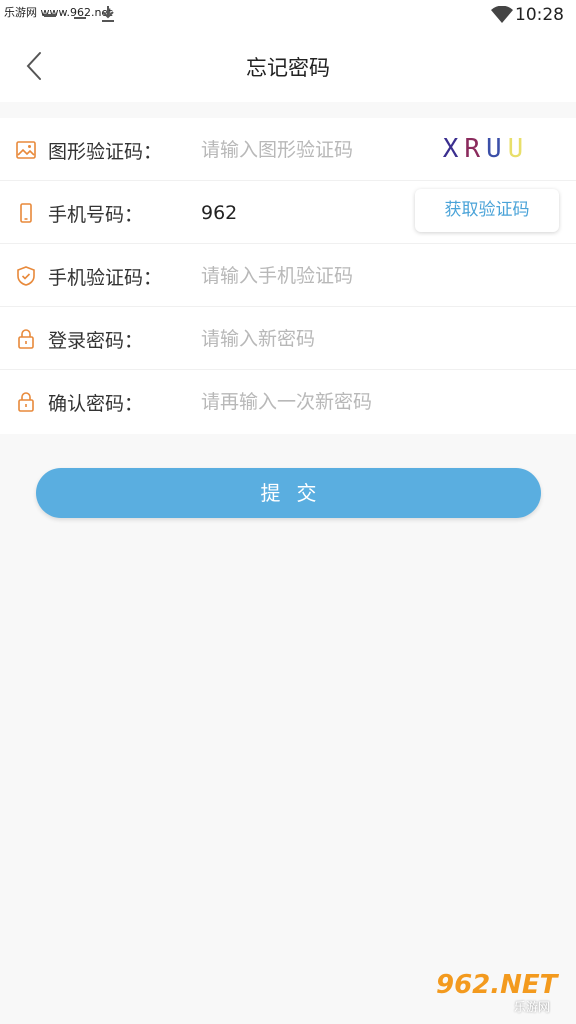 The height and width of the screenshot is (1024, 576). What do you see at coordinates (26, 150) in the screenshot?
I see `image-icon` at bounding box center [26, 150].